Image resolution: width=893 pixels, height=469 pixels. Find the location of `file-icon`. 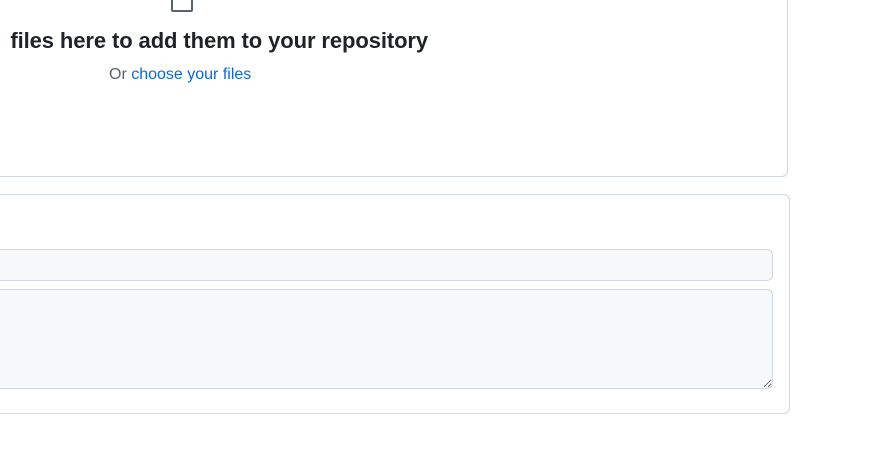

file-icon is located at coordinates (182, 6).